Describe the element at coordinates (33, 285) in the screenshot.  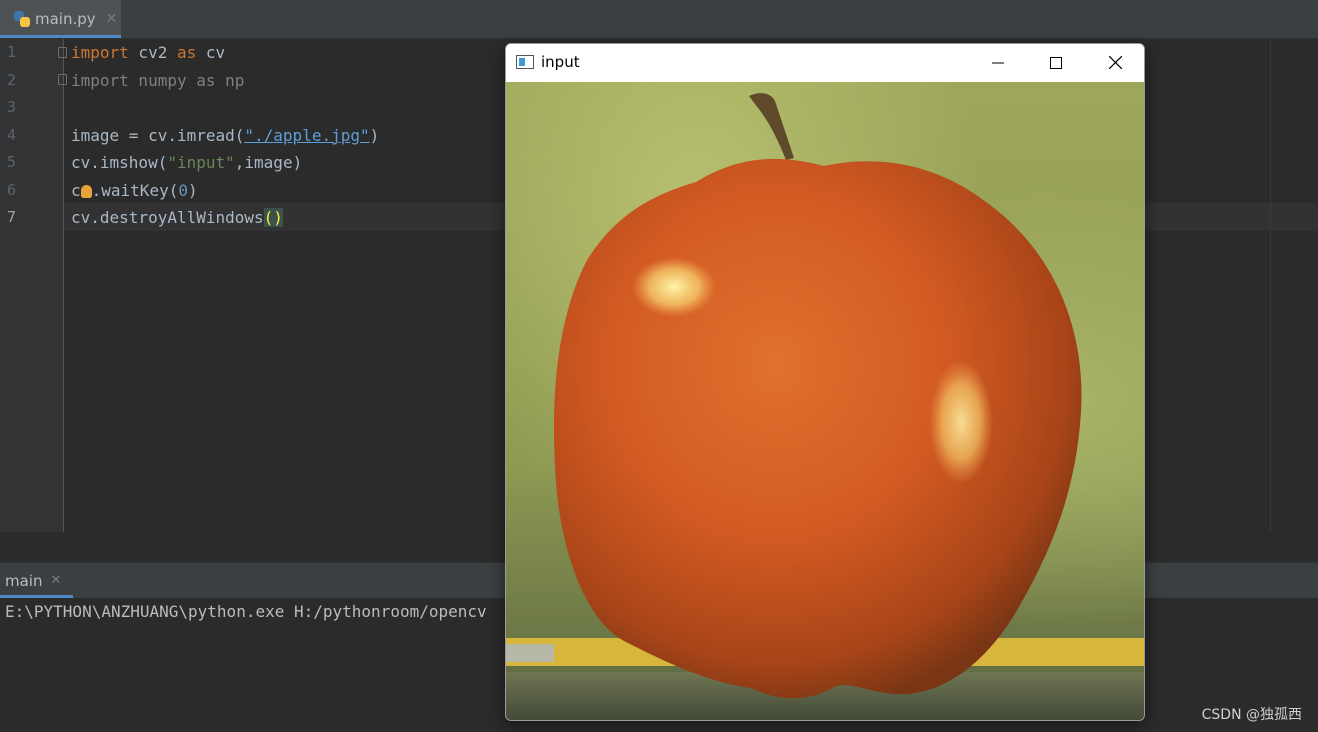
I see `line-number-gutter: 1 2 3 4 5 6 7` at that location.